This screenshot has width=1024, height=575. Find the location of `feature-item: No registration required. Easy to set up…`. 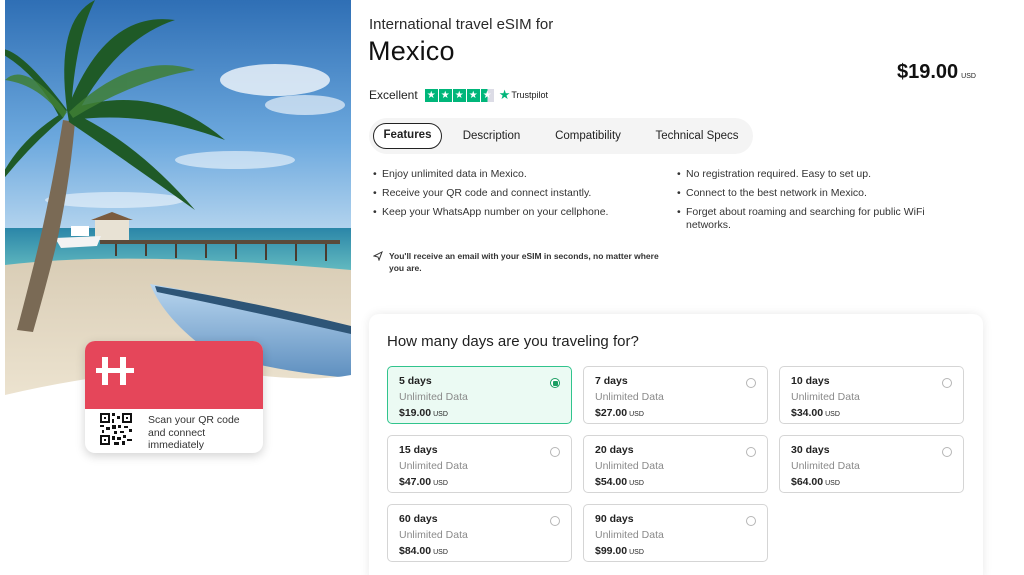

feature-item: No registration required. Easy to set up… is located at coordinates (817, 174).